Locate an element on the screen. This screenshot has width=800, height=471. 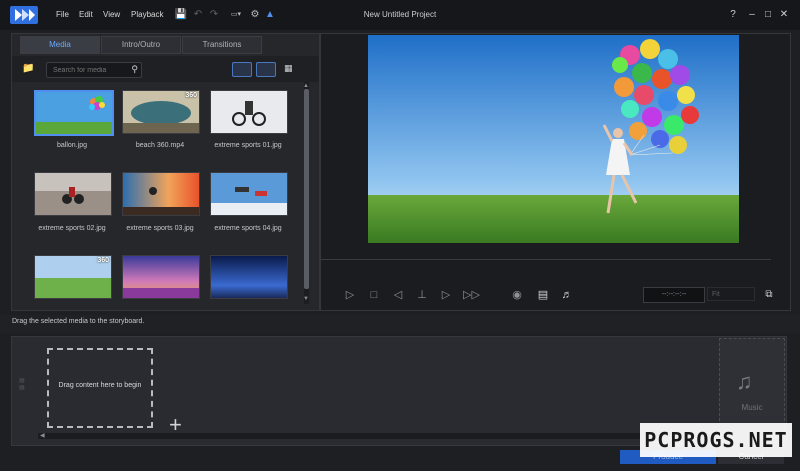
media-thumb-beach-360: 360 is located at coordinates (161, 112).